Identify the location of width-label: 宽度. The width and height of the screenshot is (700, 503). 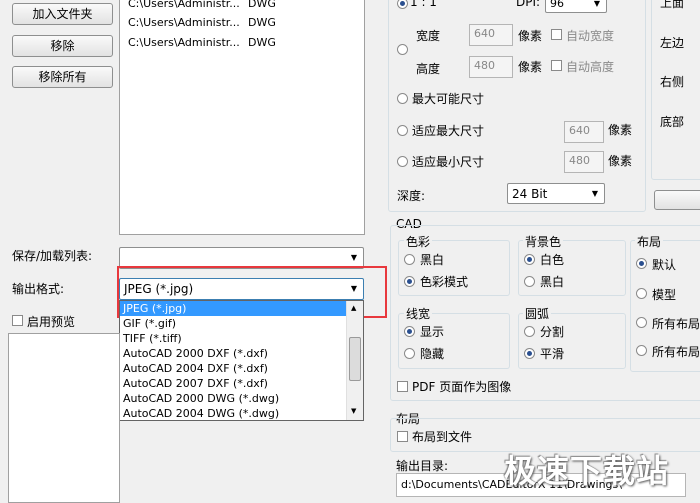
(428, 36).